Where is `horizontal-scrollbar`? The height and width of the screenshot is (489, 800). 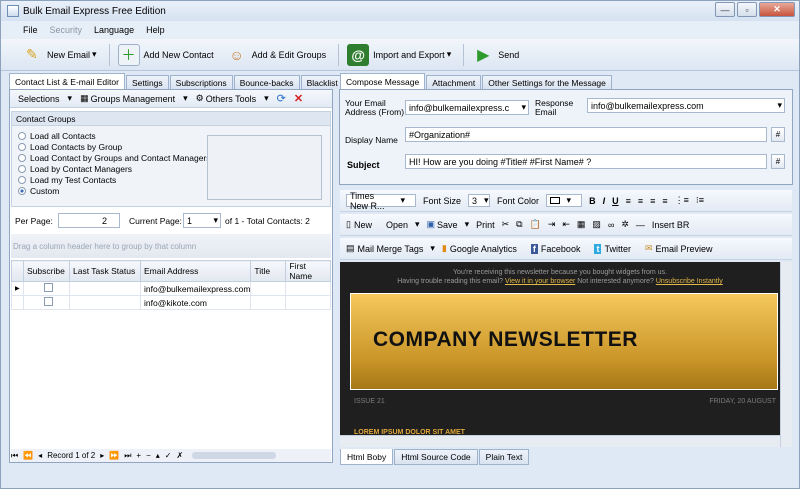
horizontal-scrollbar is located at coordinates (234, 455).